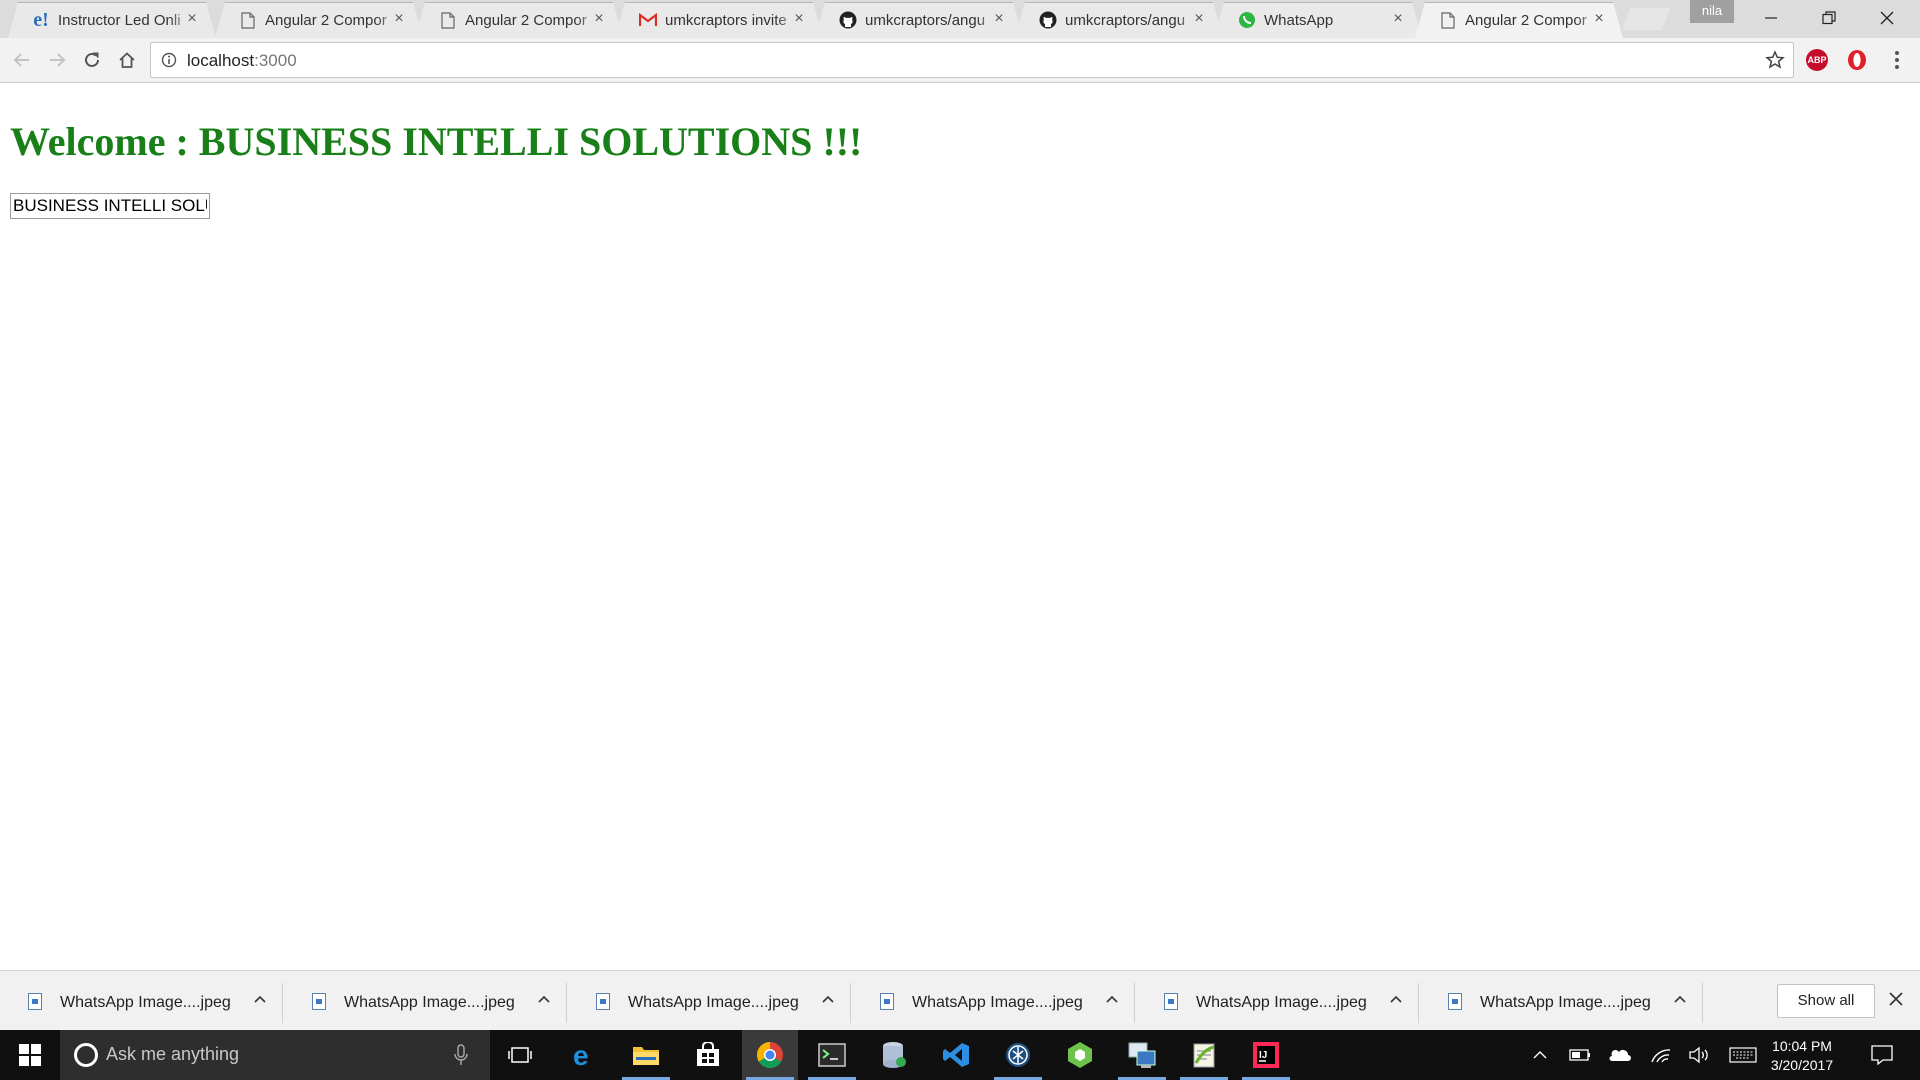  Describe the element at coordinates (1802, 1056) in the screenshot. I see `system-clock: 10:04 PM 3/20/2017` at that location.